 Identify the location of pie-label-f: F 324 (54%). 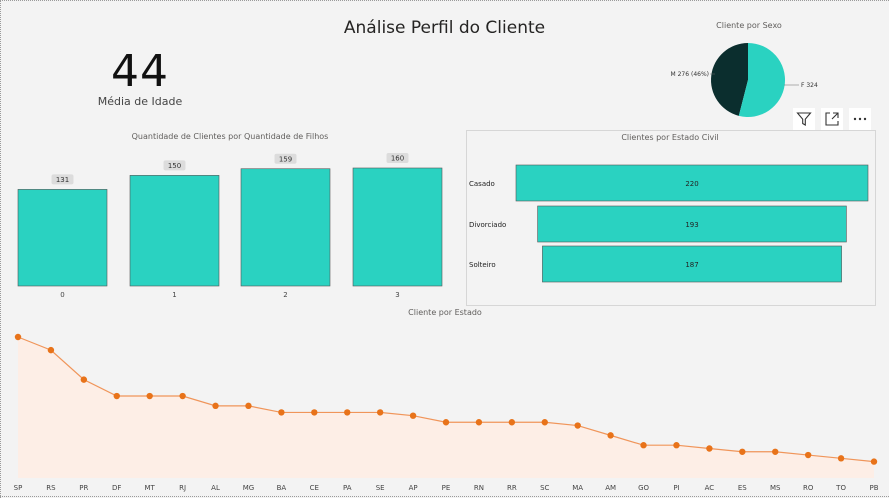
(810, 85).